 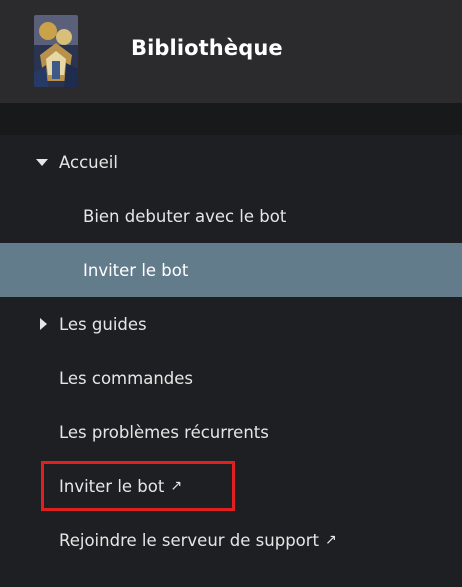 What do you see at coordinates (136, 270) in the screenshot?
I see `nav-item-label: Inviter le bot` at bounding box center [136, 270].